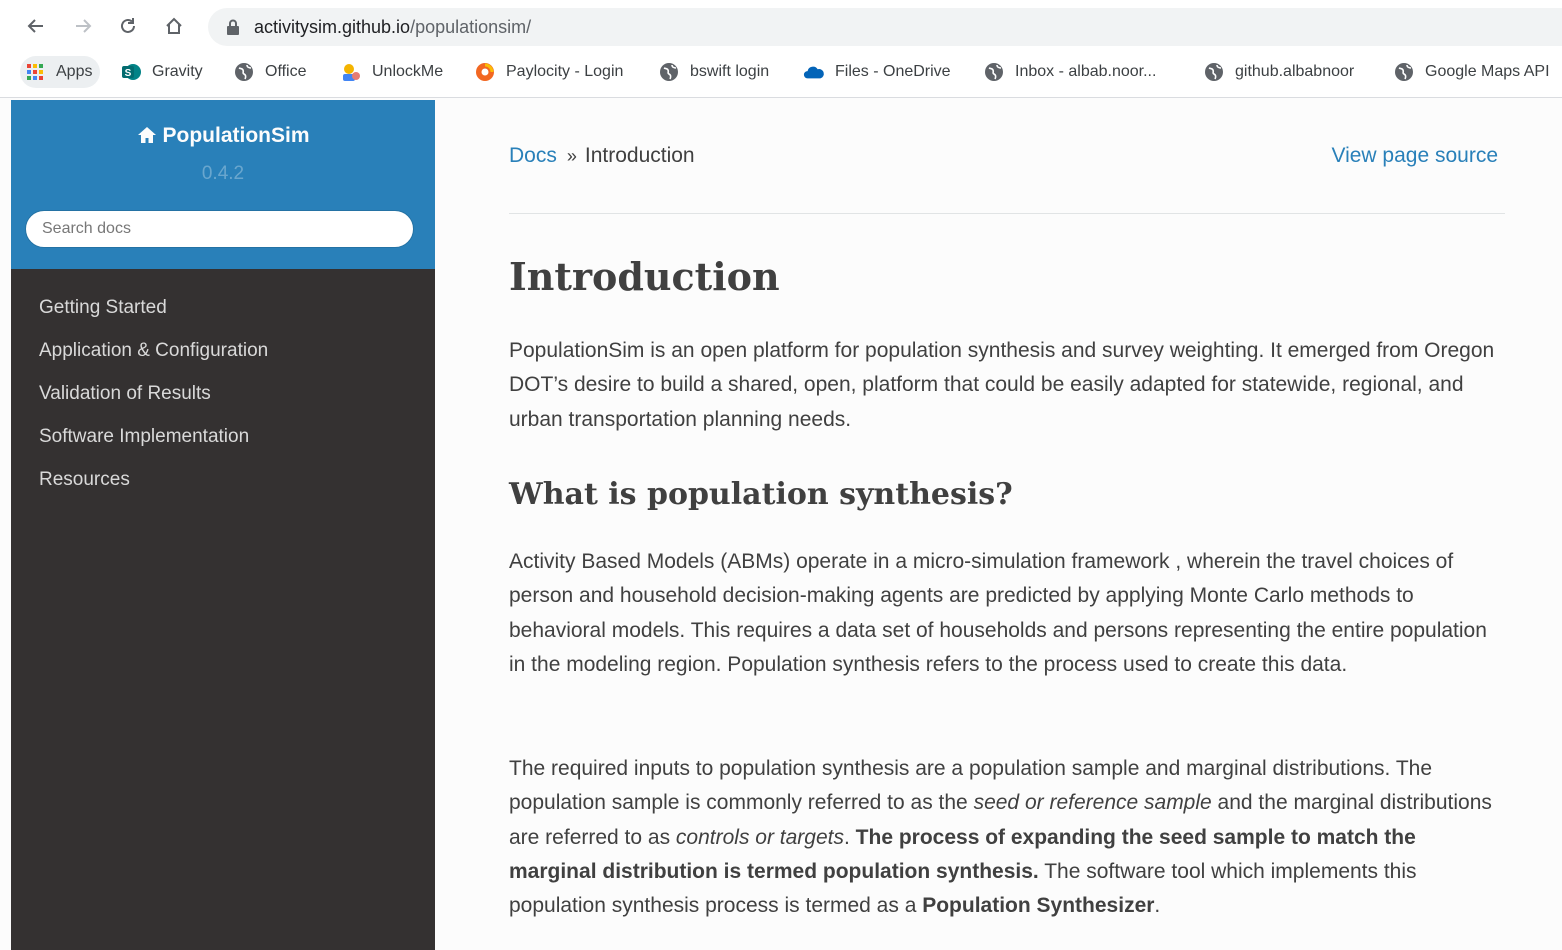 This screenshot has width=1562, height=950. I want to click on bookmark-paylocity: Paylocity - Login, so click(548, 72).